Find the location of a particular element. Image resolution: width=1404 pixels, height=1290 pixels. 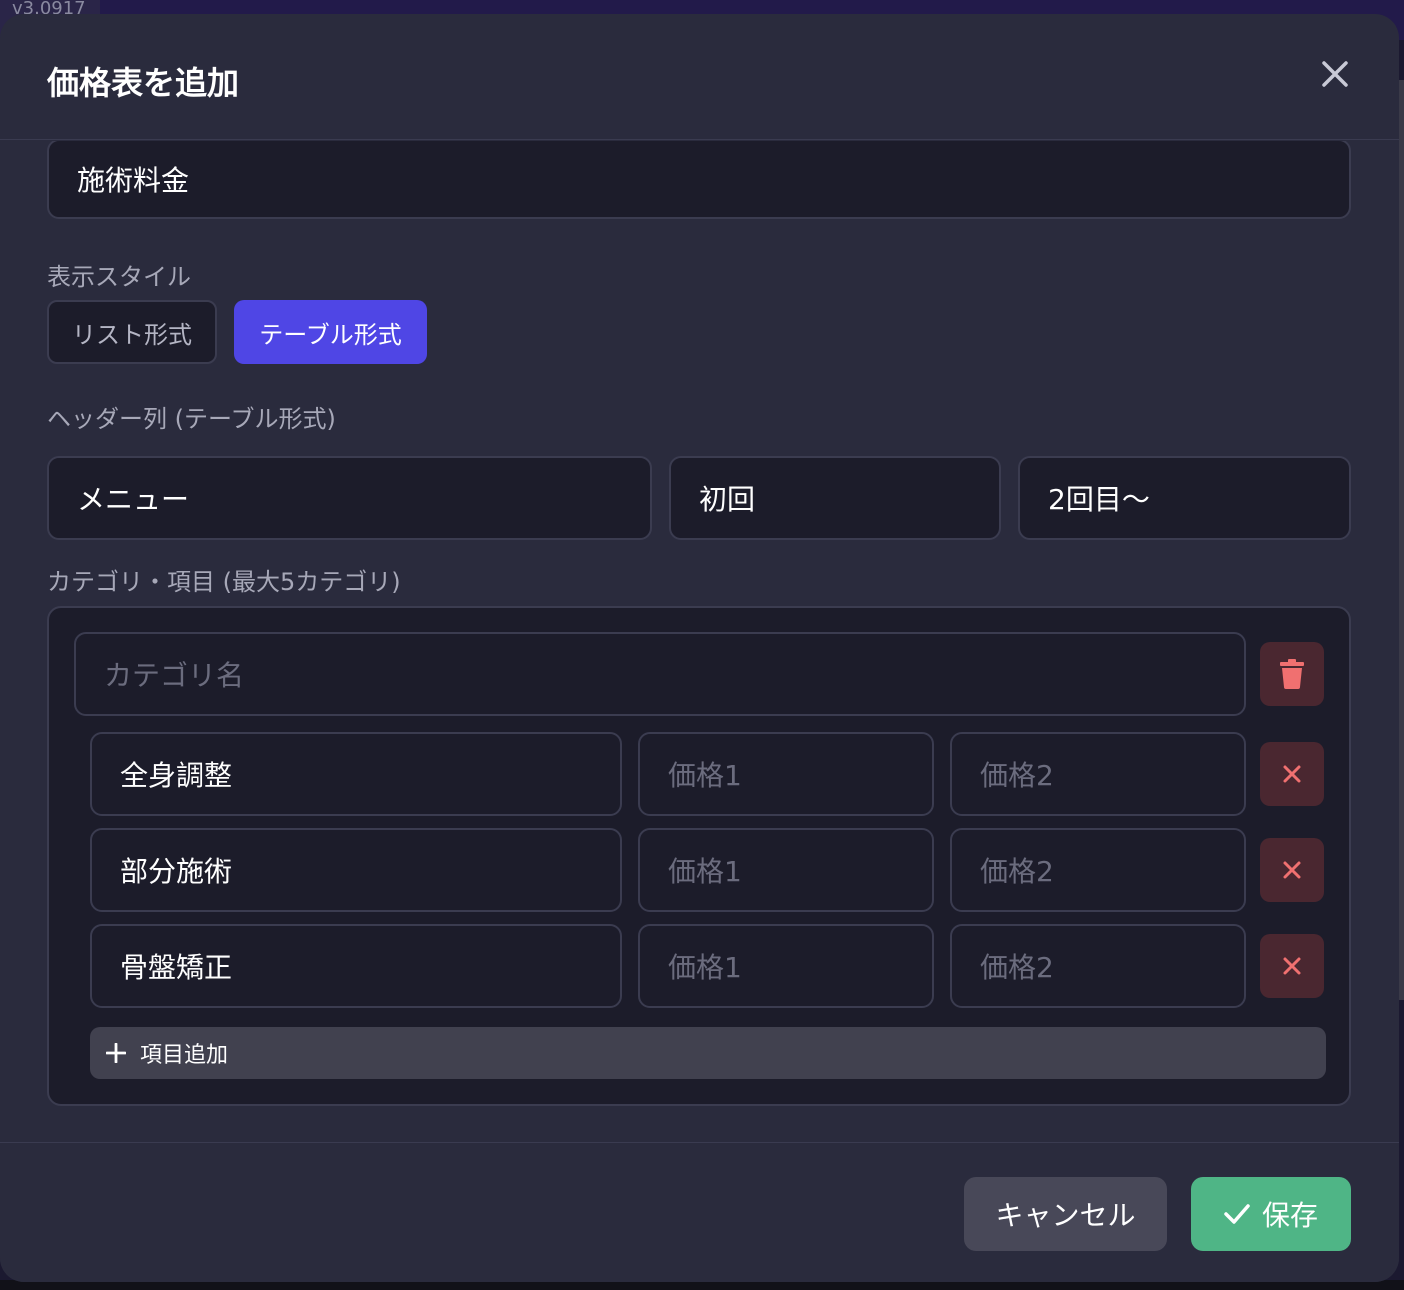

delete-category-button is located at coordinates (1292, 674).